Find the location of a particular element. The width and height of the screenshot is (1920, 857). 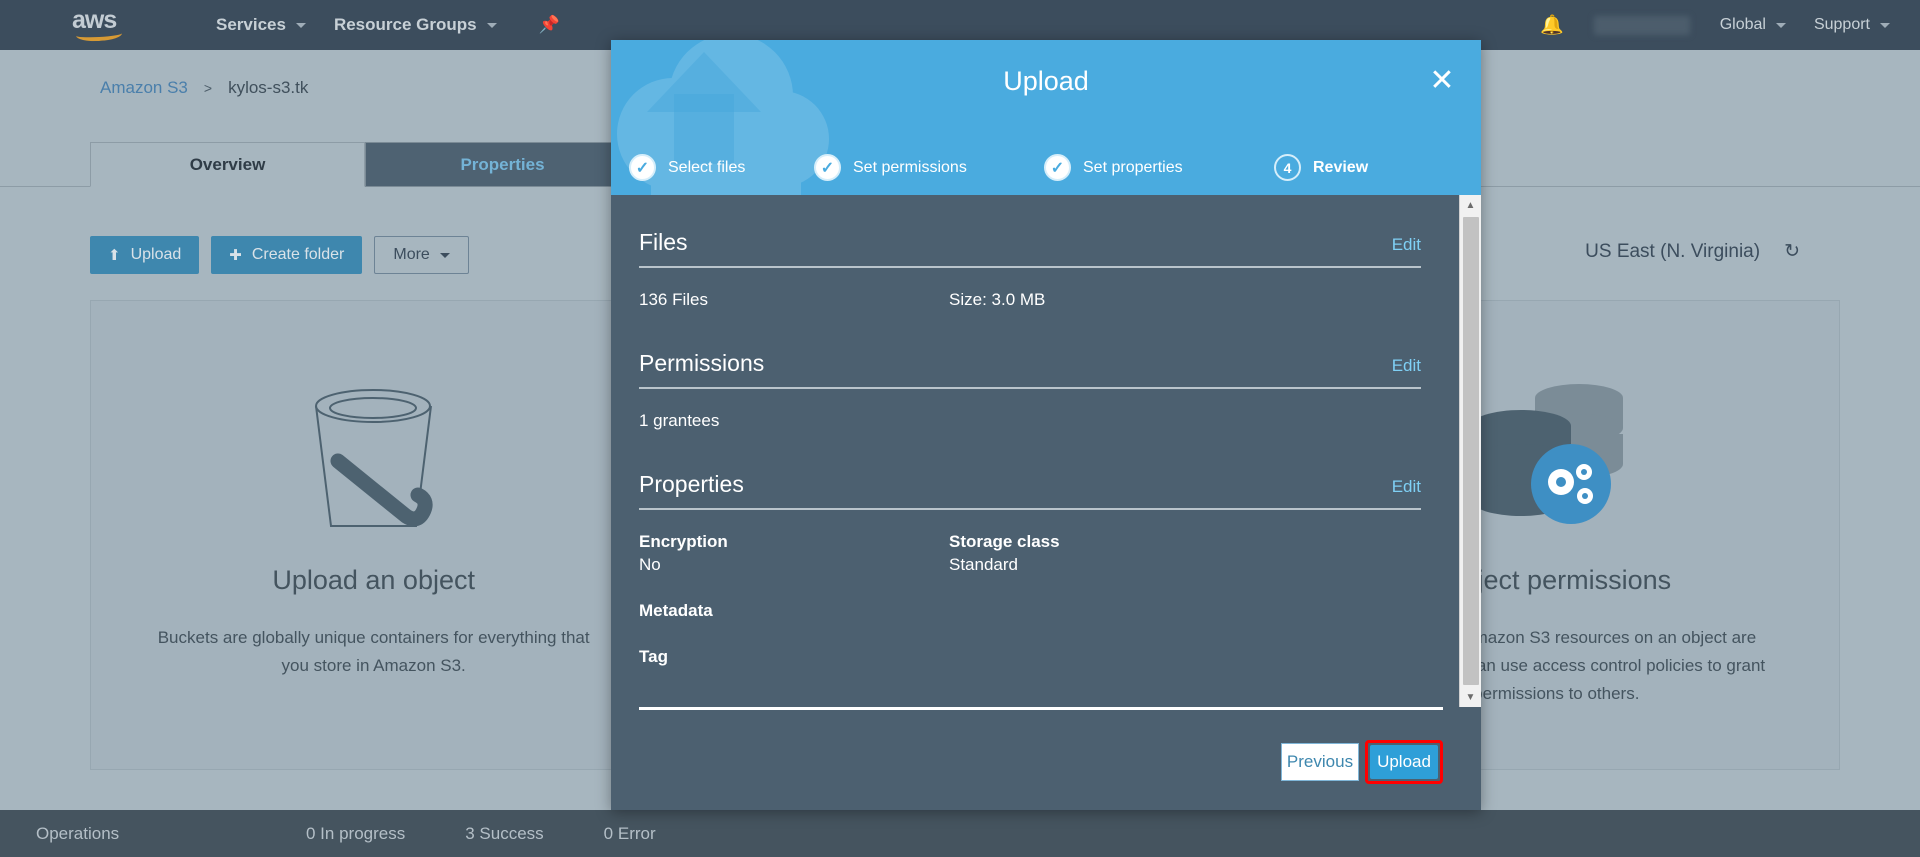

breadcrumb-amazon-s3: Amazon S3 is located at coordinates (144, 88).